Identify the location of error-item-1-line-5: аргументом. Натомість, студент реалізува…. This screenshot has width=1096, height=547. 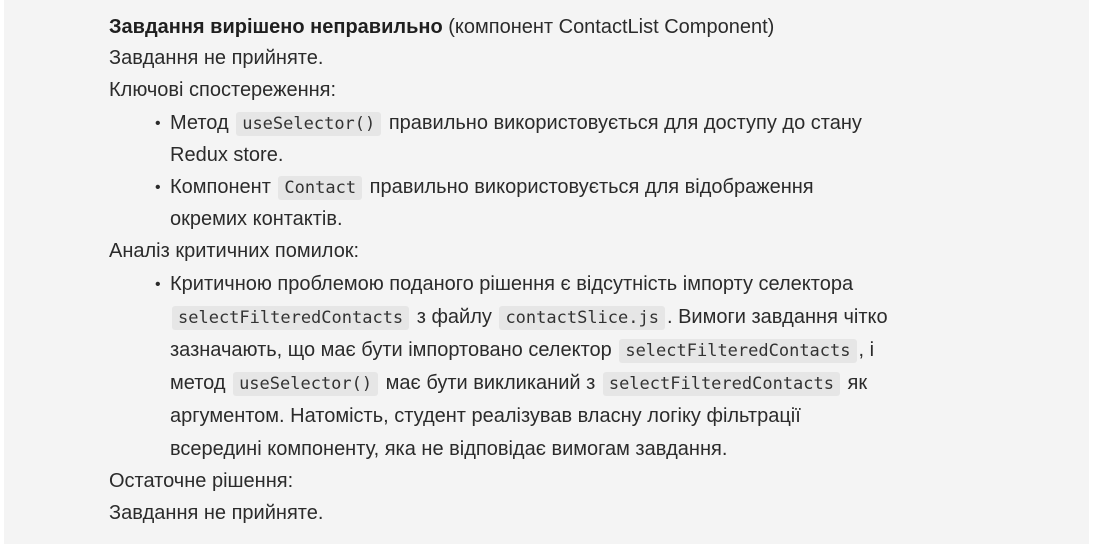
(485, 416).